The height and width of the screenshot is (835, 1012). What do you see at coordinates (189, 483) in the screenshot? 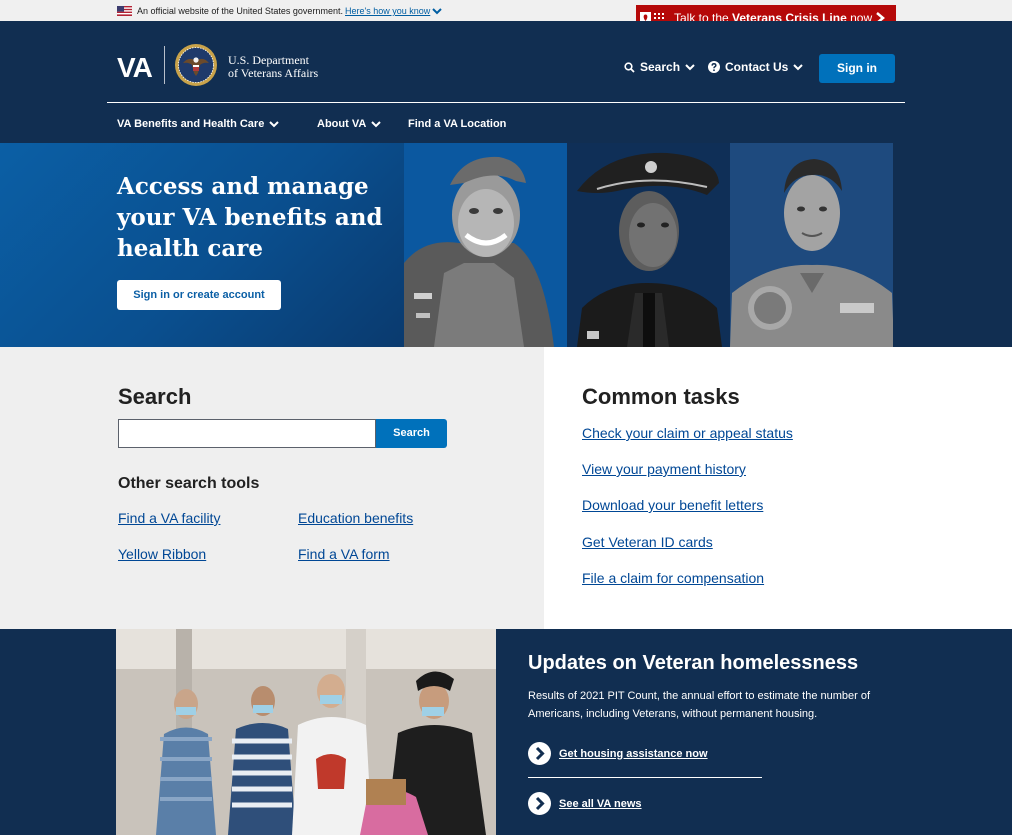
I see `other-search-tools-heading: Other search tools` at bounding box center [189, 483].